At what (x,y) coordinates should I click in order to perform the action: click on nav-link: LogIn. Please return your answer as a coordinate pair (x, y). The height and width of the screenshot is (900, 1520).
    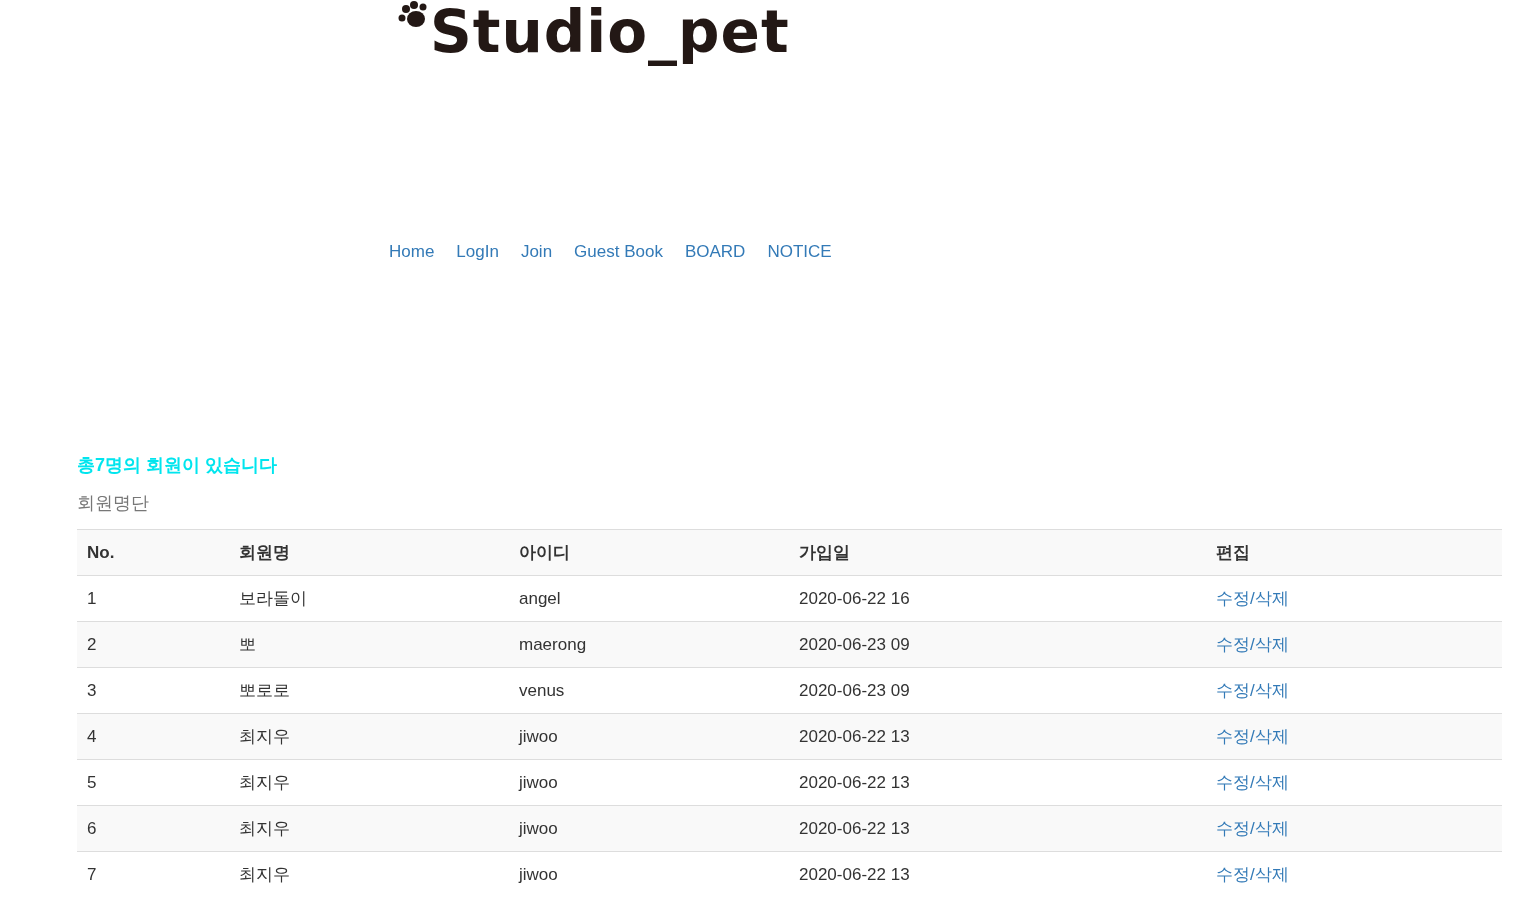
    Looking at the image, I should click on (477, 252).